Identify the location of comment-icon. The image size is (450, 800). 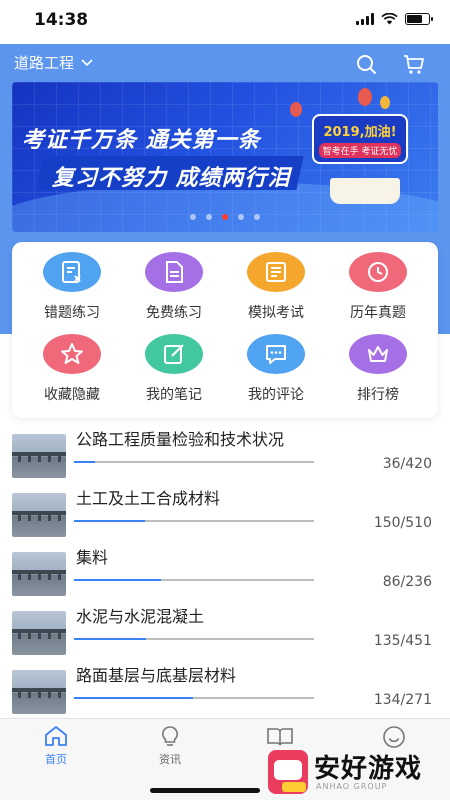
(276, 354).